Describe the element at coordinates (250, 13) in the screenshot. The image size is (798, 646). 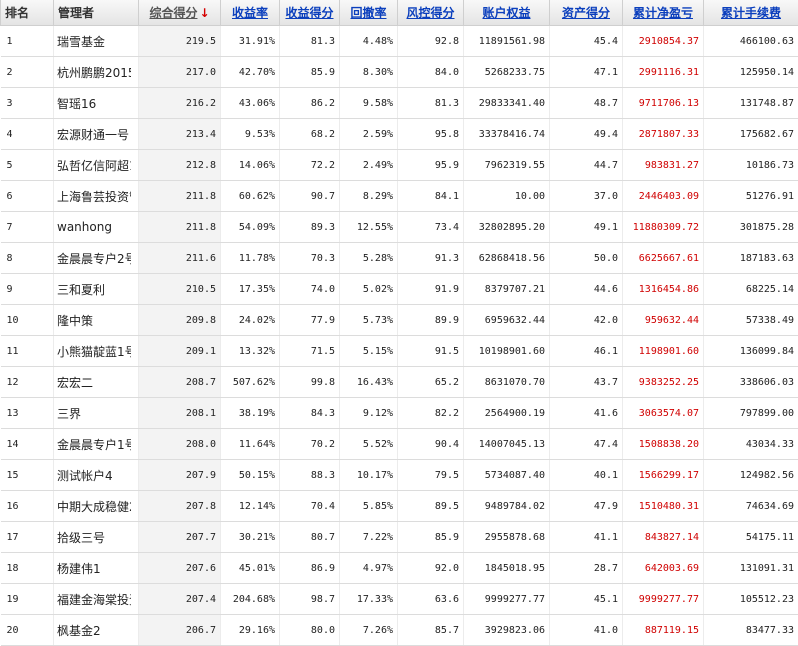
I see `header-return-rate: 收益率` at that location.